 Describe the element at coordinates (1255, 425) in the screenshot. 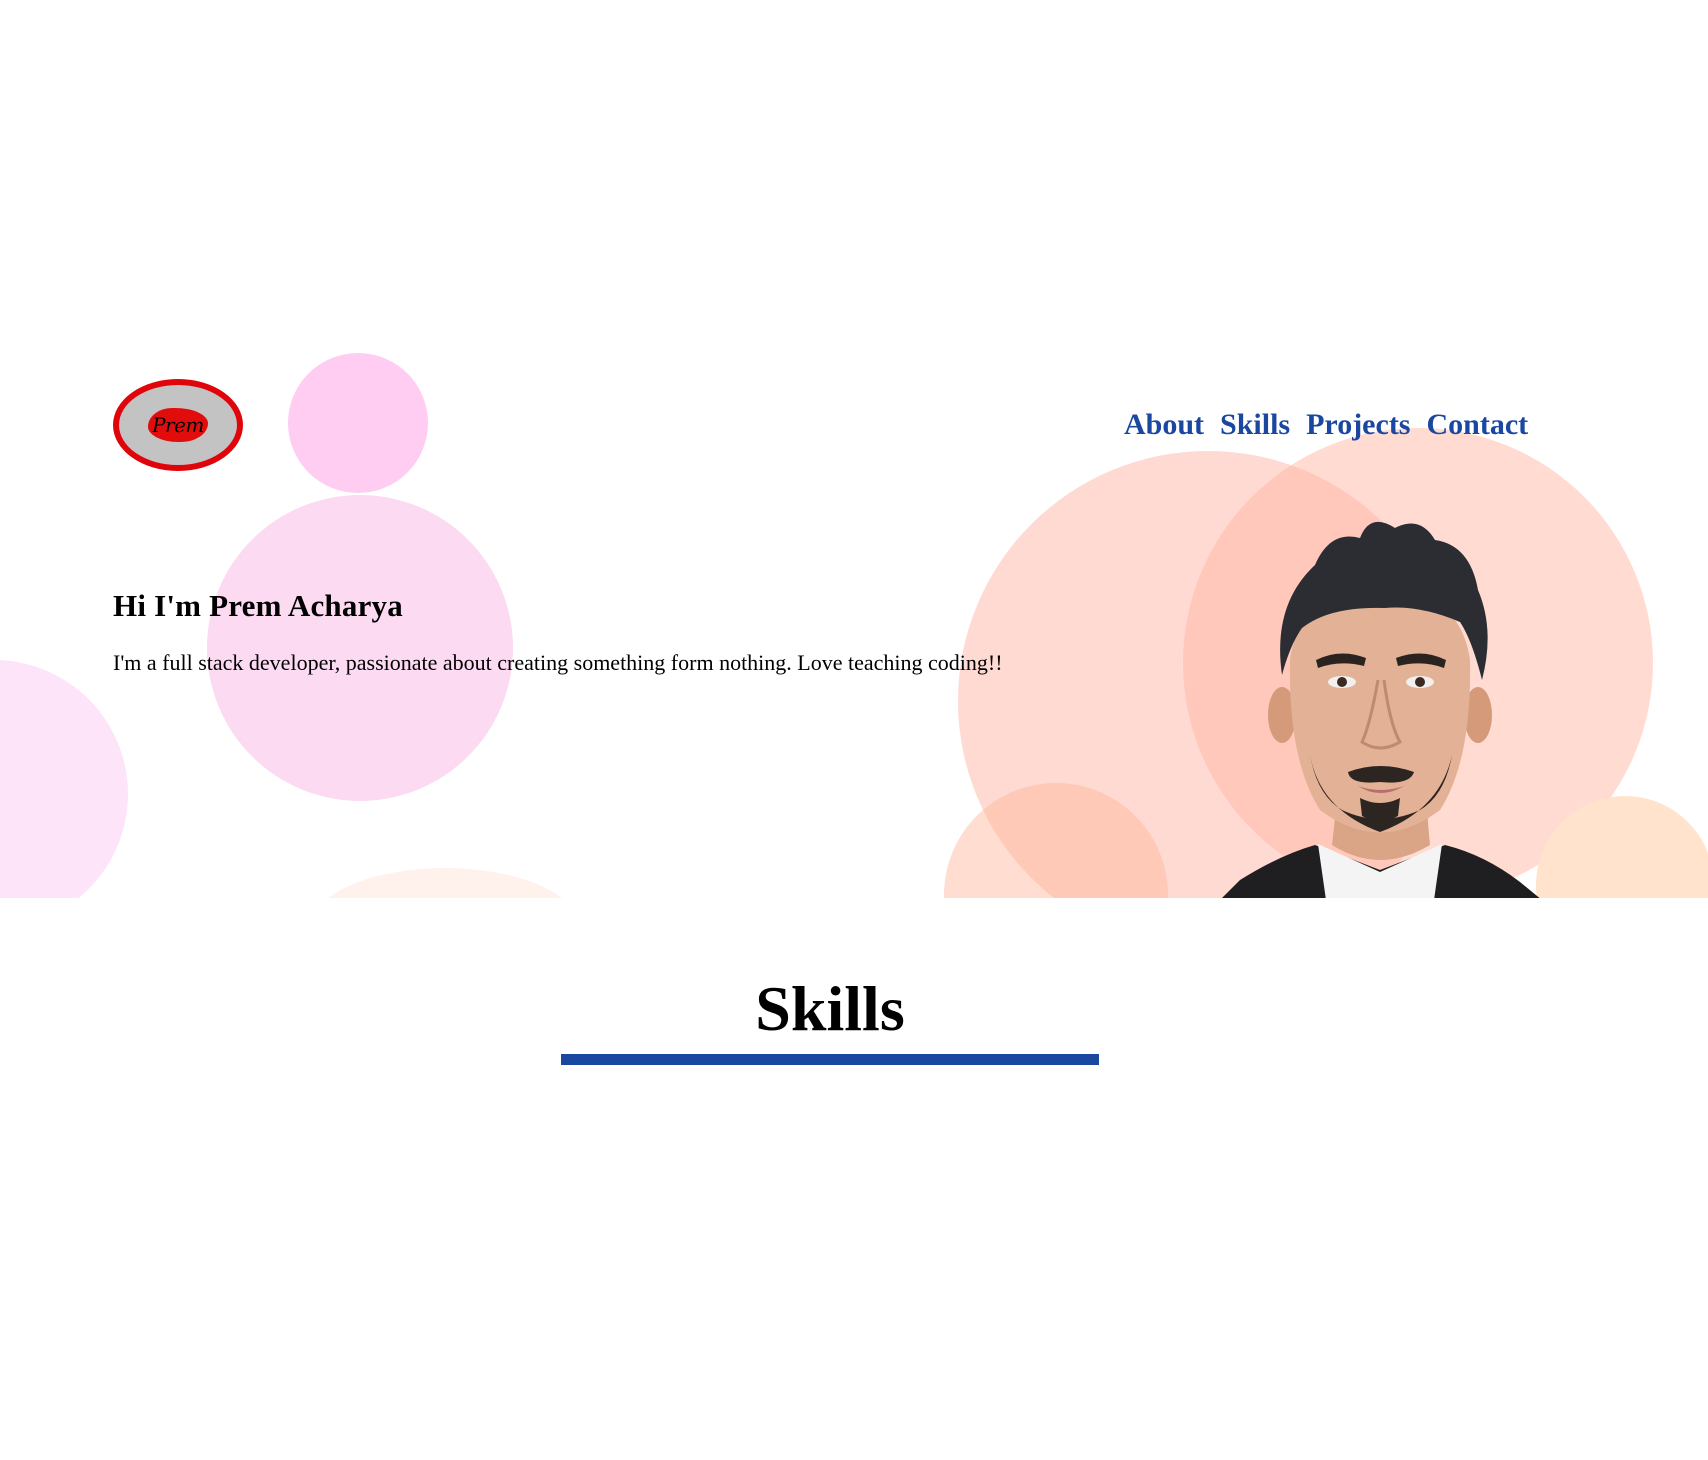

I see `nav-link-skills: Skills` at that location.